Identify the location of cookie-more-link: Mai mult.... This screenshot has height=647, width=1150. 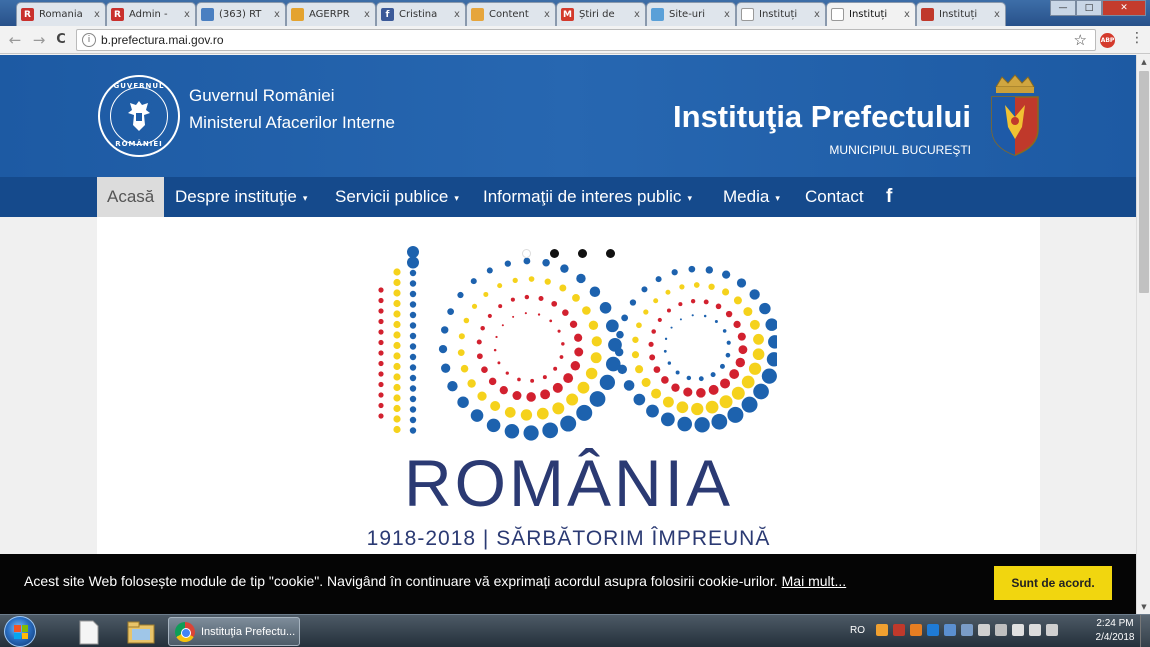
(814, 581).